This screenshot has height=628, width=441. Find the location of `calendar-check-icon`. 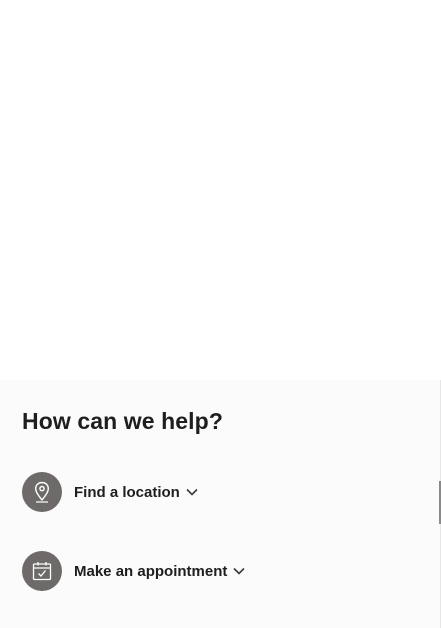

calendar-check-icon is located at coordinates (42, 571).